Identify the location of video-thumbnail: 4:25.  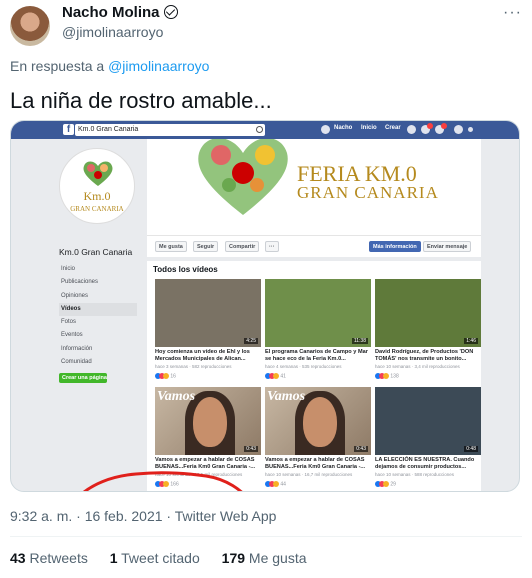
(208, 313).